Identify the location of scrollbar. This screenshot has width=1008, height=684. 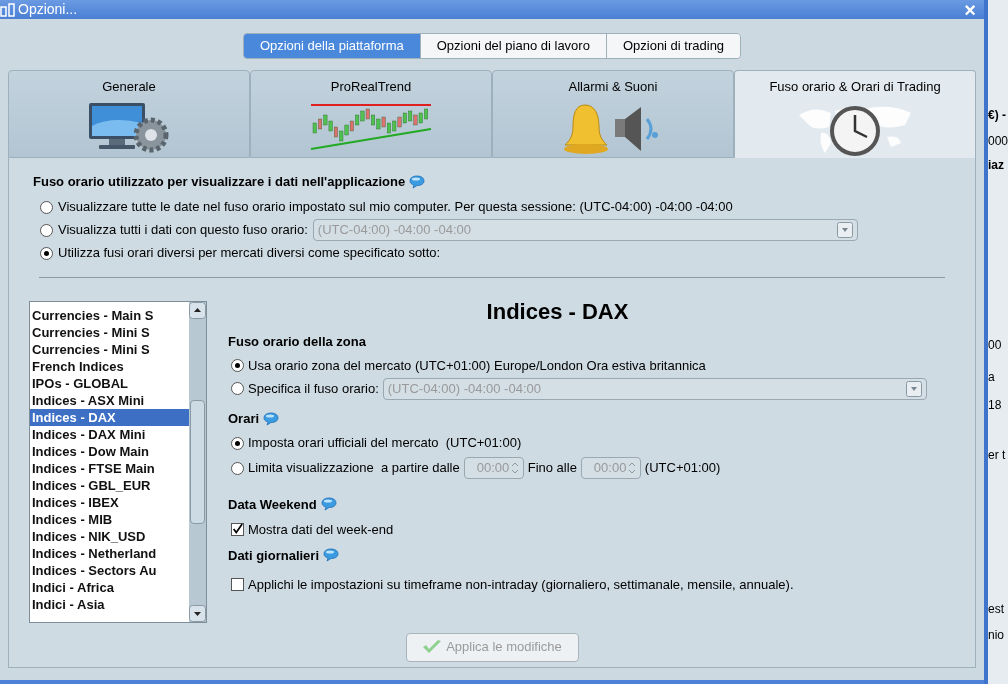
(197, 461).